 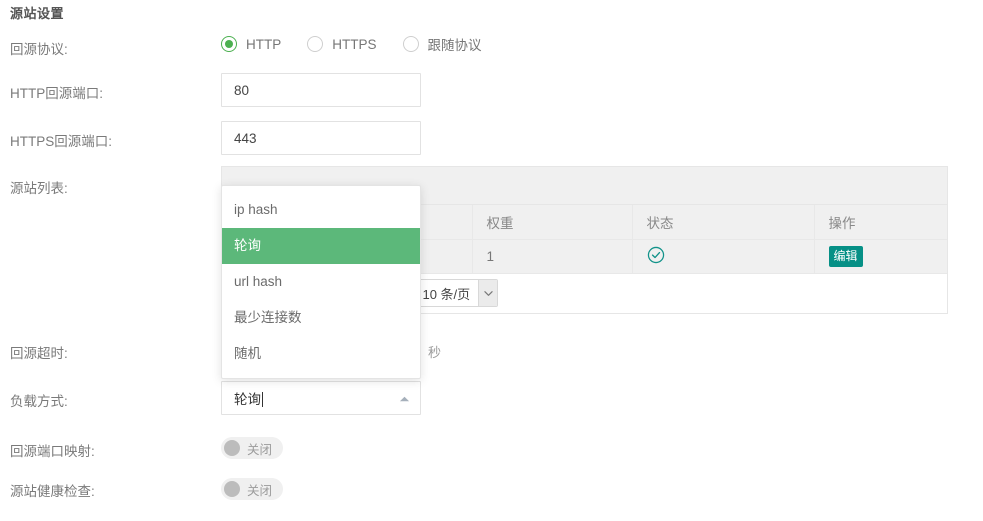 I want to click on load-balance-select: 轮询, so click(x=321, y=398).